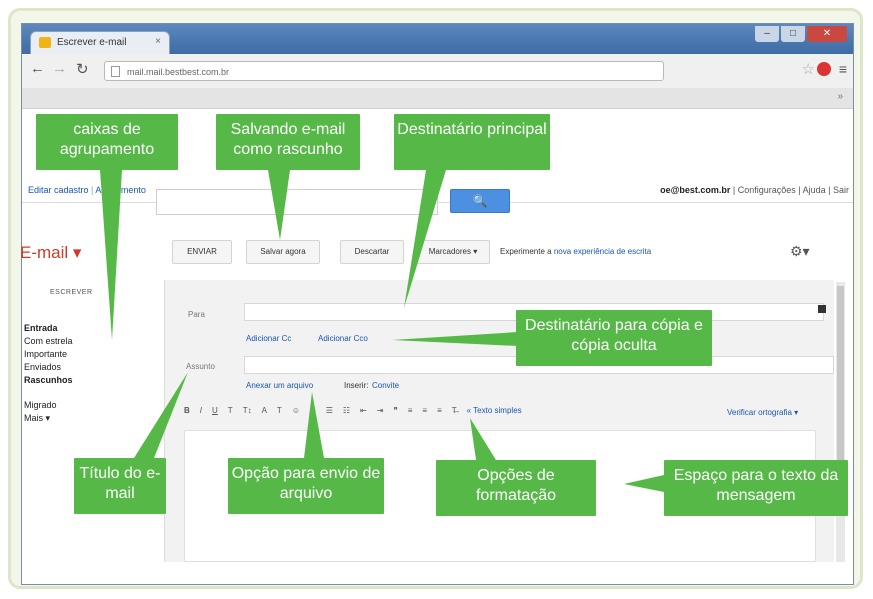  Describe the element at coordinates (288, 142) in the screenshot. I see `callout-draft: Salvando e-mail como rascunho` at that location.